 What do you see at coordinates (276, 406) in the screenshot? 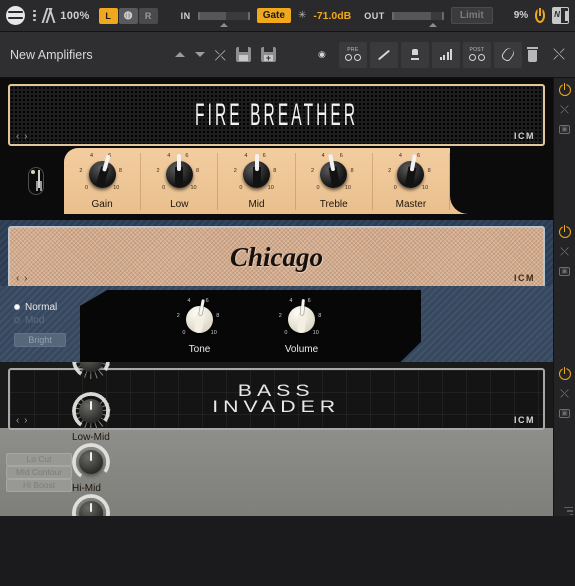
I see `brand-line-2: INVADER` at bounding box center [276, 406].